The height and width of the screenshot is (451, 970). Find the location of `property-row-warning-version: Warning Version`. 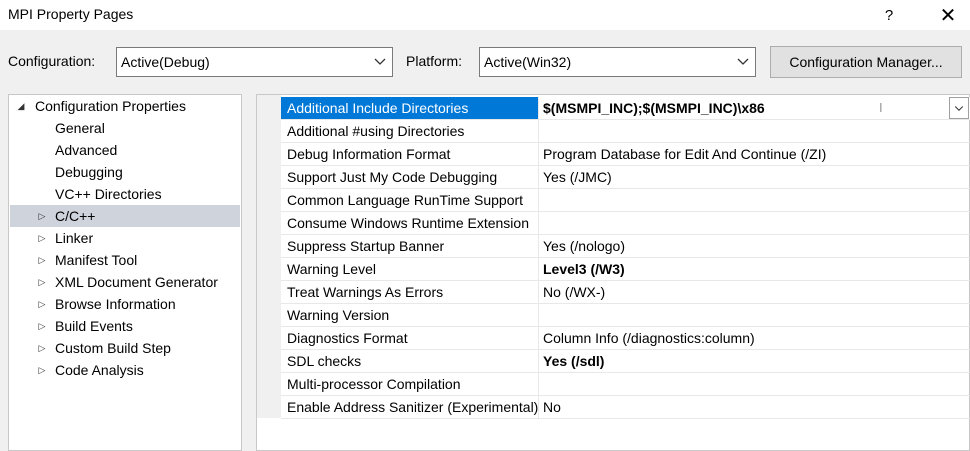

property-row-warning-version: Warning Version is located at coordinates (625, 315).